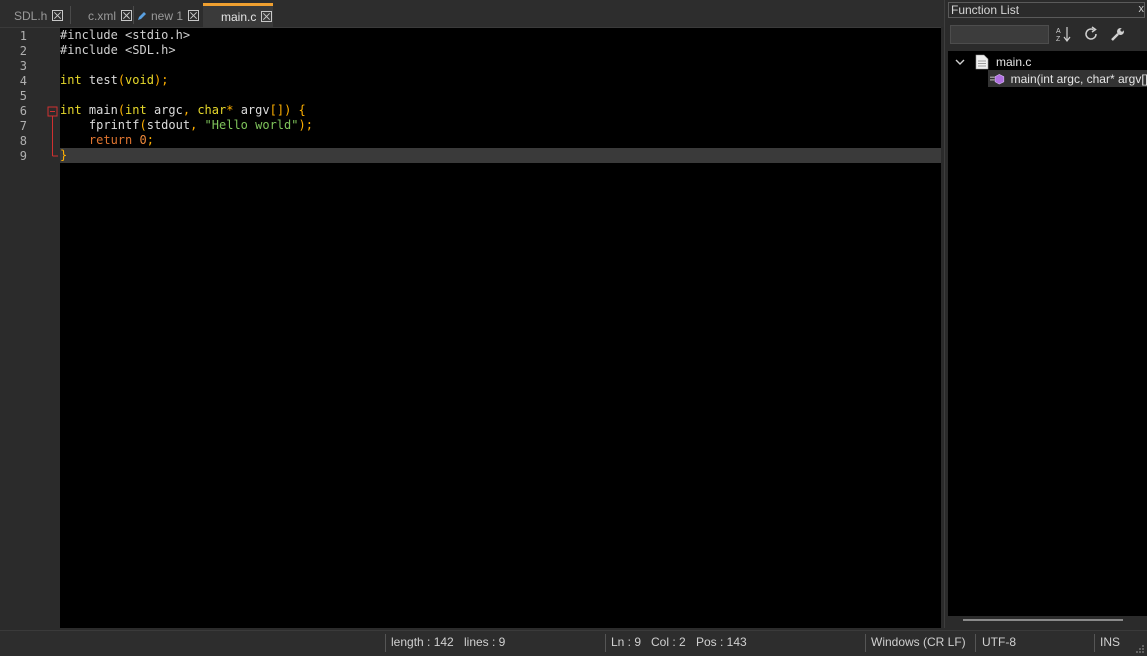 Image resolution: width=1147 pixels, height=656 pixels. I want to click on code-line: int test(void);, so click(114, 80).